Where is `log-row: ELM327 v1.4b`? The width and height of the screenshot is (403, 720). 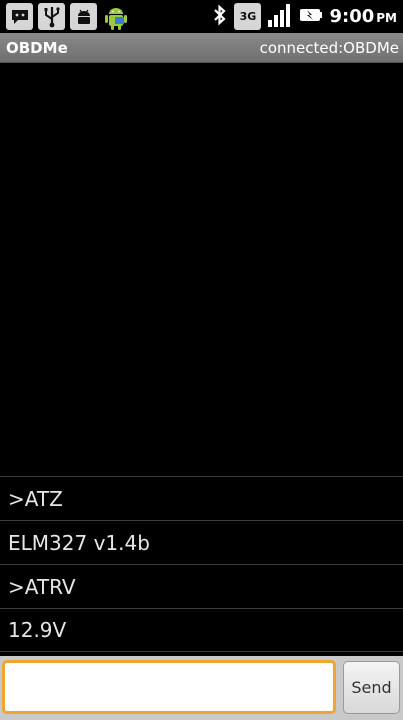
log-row: ELM327 v1.4b is located at coordinates (201, 542).